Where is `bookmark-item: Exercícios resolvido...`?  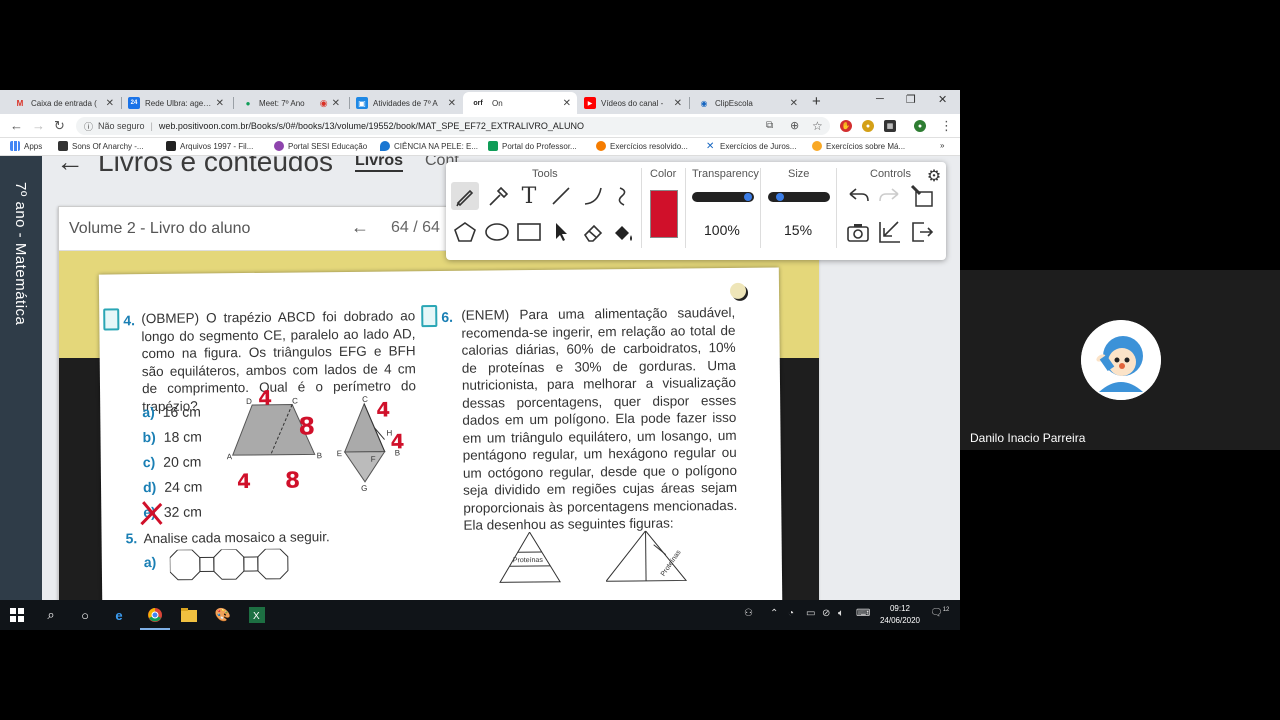
bookmark-item: Exercícios resolvido... is located at coordinates (642, 146).